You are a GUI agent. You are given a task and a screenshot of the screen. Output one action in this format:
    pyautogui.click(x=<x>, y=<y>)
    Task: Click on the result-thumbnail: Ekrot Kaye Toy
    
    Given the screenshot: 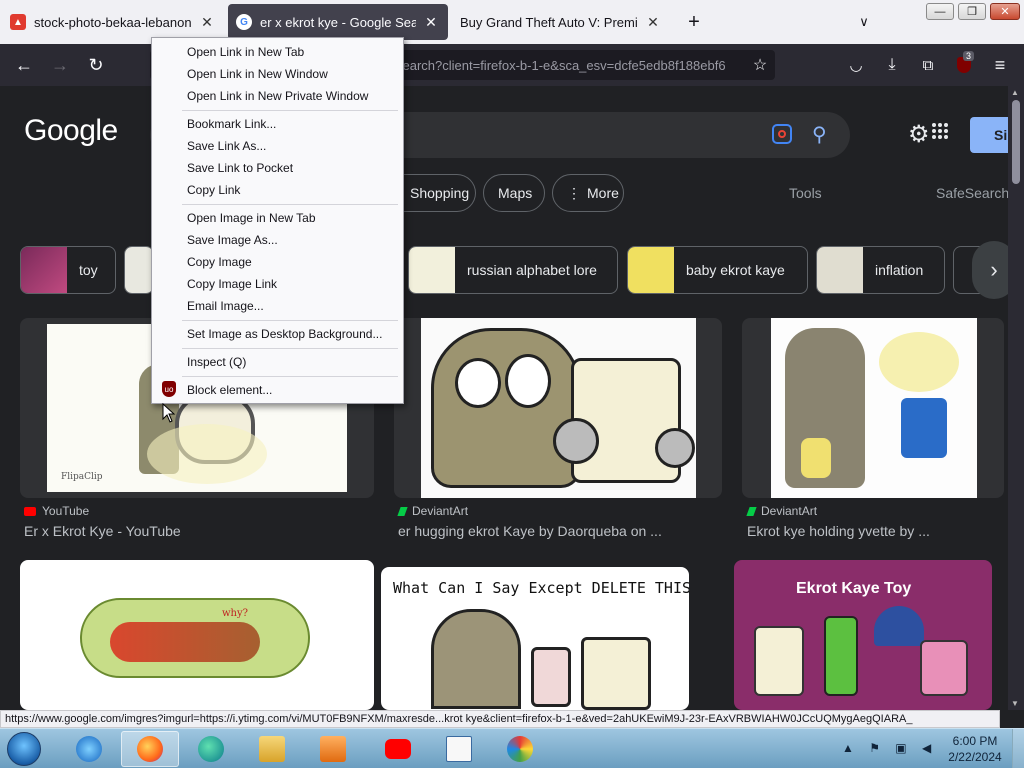 What is the action you would take?
    pyautogui.click(x=863, y=635)
    